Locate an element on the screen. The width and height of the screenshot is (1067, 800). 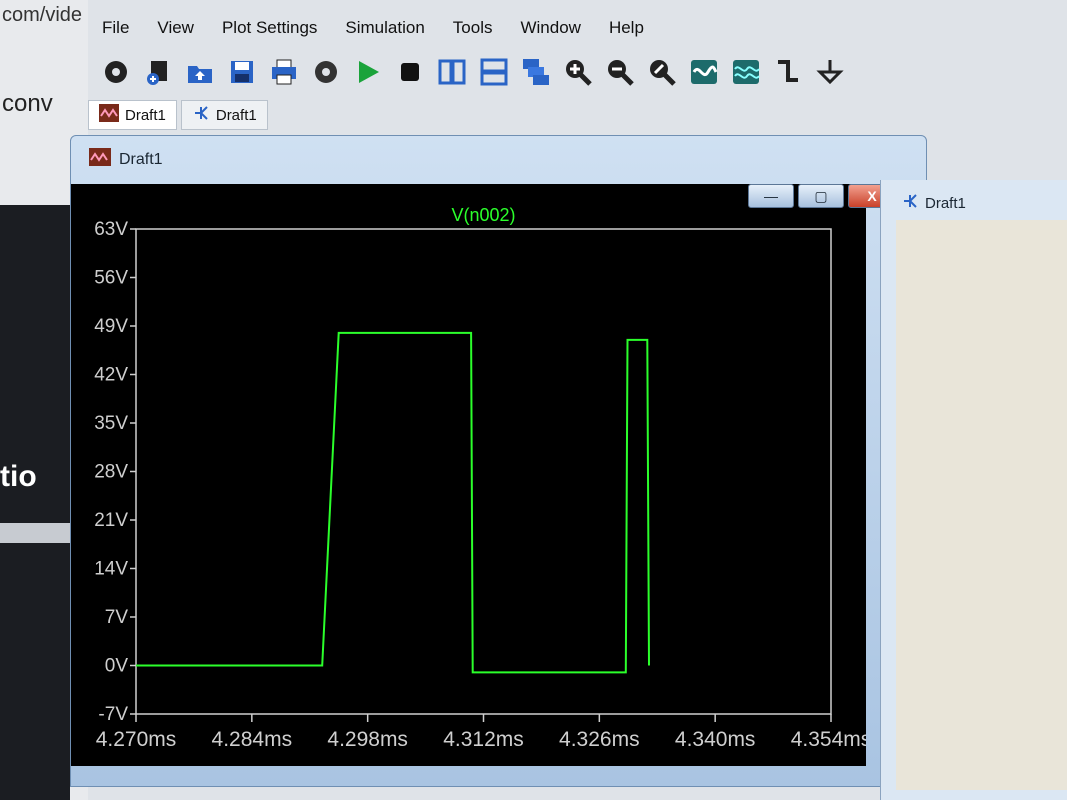
x-tick-label: 4.340ms is located at coordinates (715, 739).